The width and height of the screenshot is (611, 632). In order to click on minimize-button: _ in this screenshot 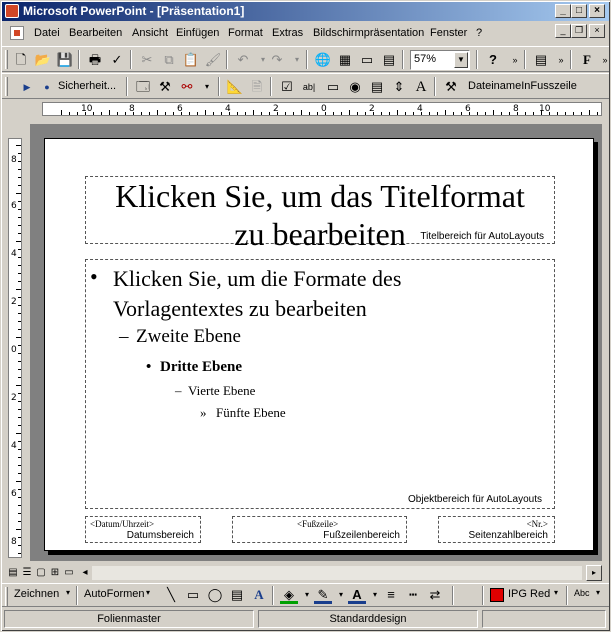, I will do `click(563, 11)`.